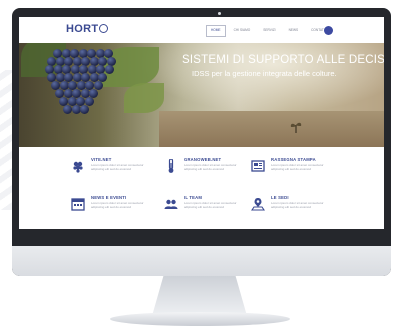  What do you see at coordinates (193, 197) in the screenshot?
I see `service-title: IL TEAM` at bounding box center [193, 197].